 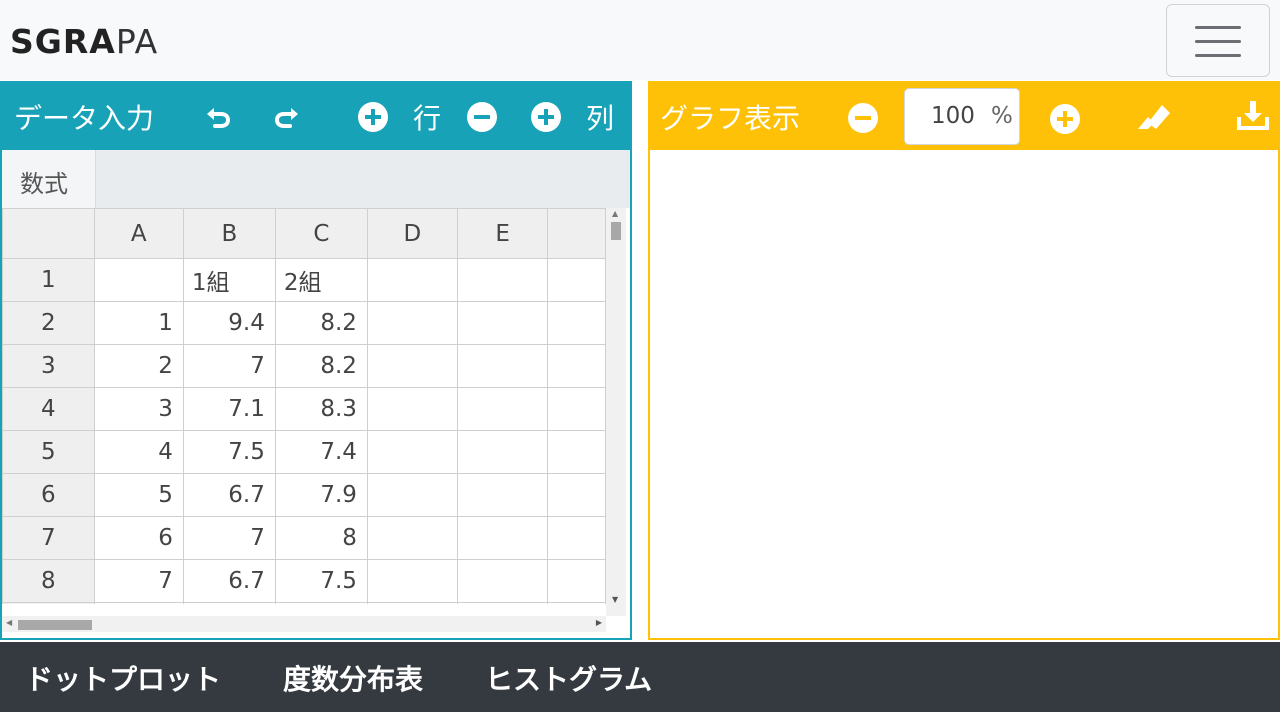 I want to click on cell: 2, so click(x=138, y=366).